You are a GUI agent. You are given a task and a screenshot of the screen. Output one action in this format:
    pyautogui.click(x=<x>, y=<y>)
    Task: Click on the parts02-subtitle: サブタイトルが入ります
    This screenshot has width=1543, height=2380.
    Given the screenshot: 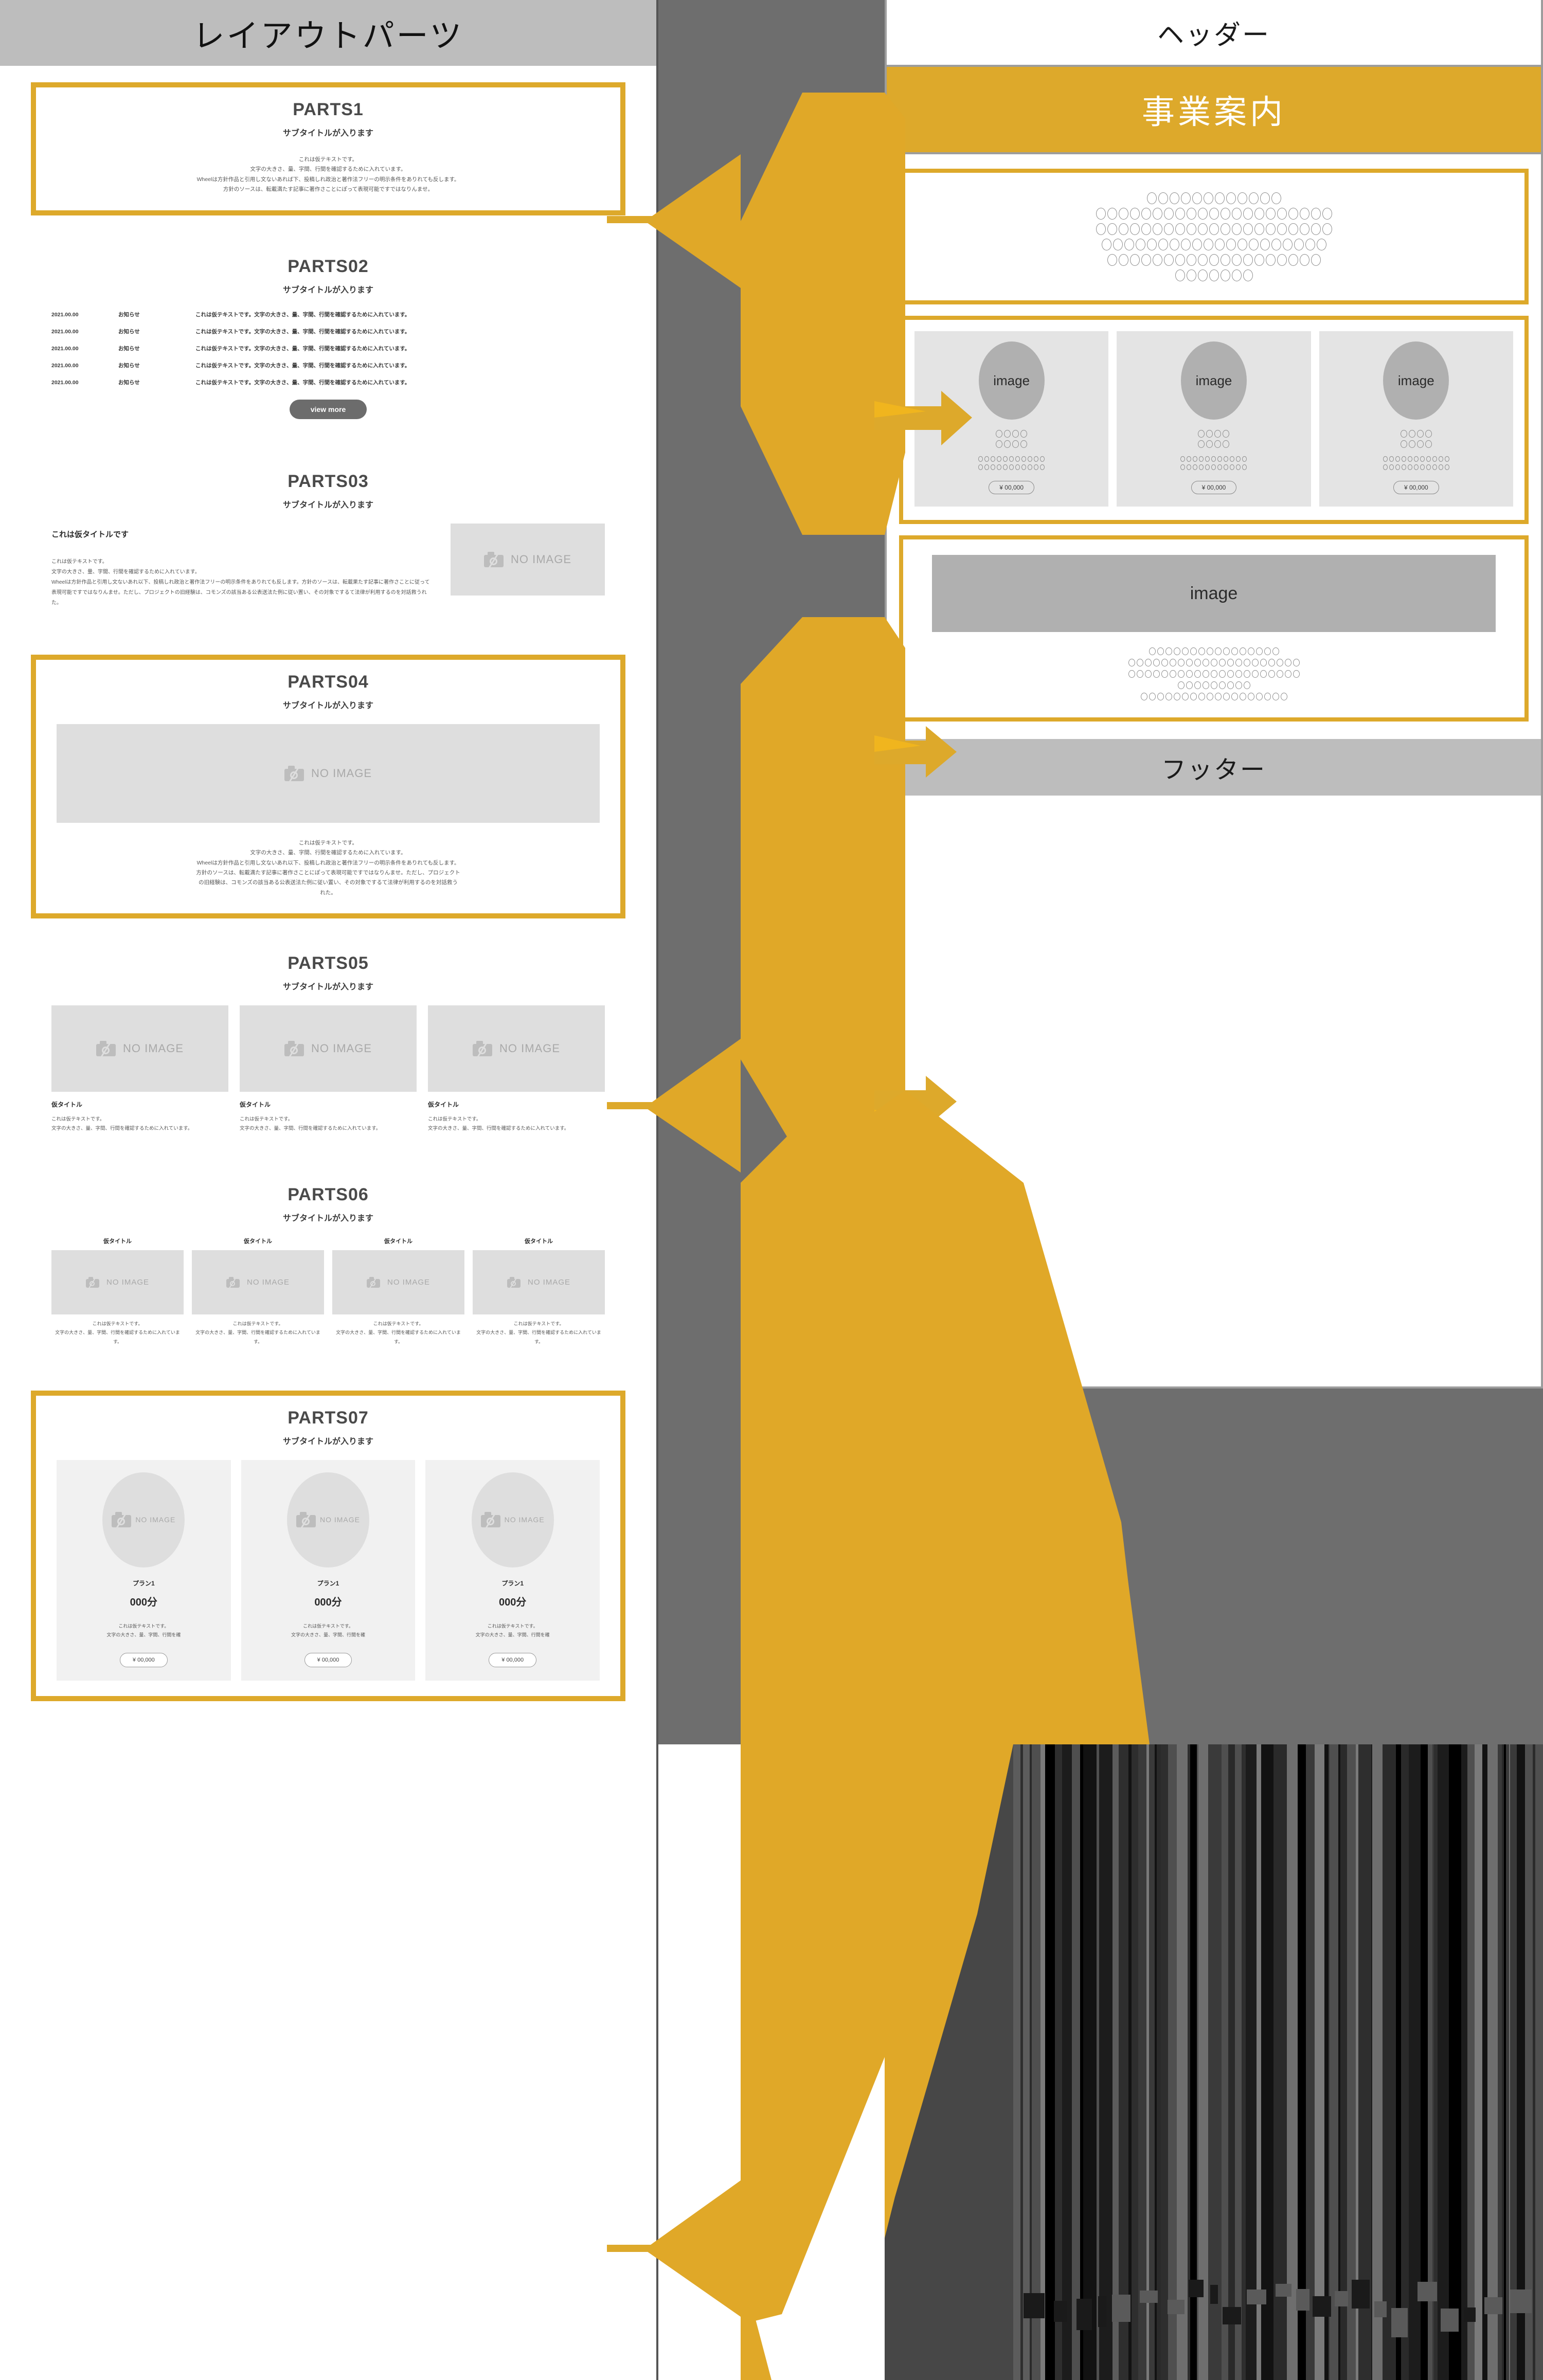 What is the action you would take?
    pyautogui.click(x=327, y=290)
    